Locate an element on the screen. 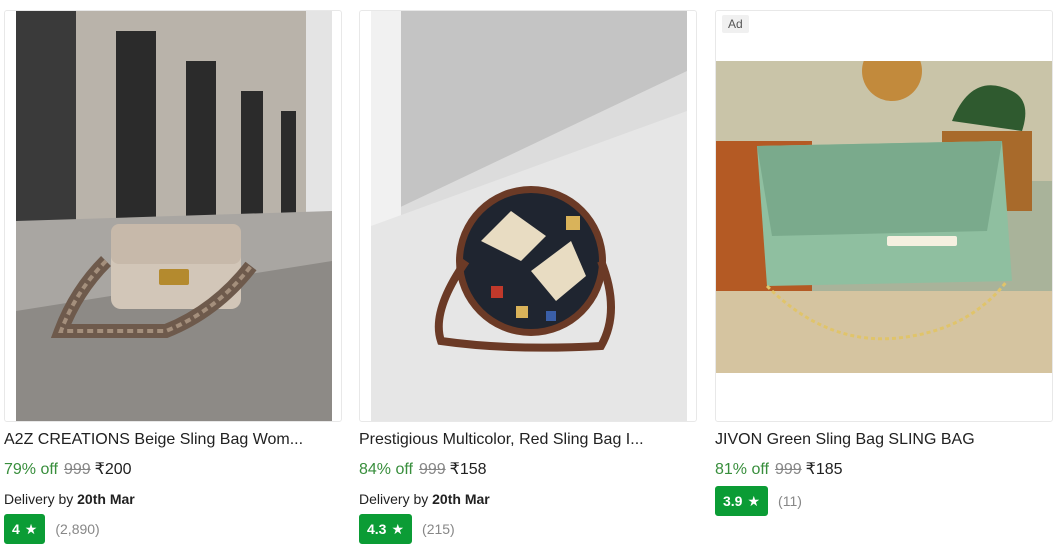 The image size is (1061, 551). rating-count: (215) is located at coordinates (438, 529).